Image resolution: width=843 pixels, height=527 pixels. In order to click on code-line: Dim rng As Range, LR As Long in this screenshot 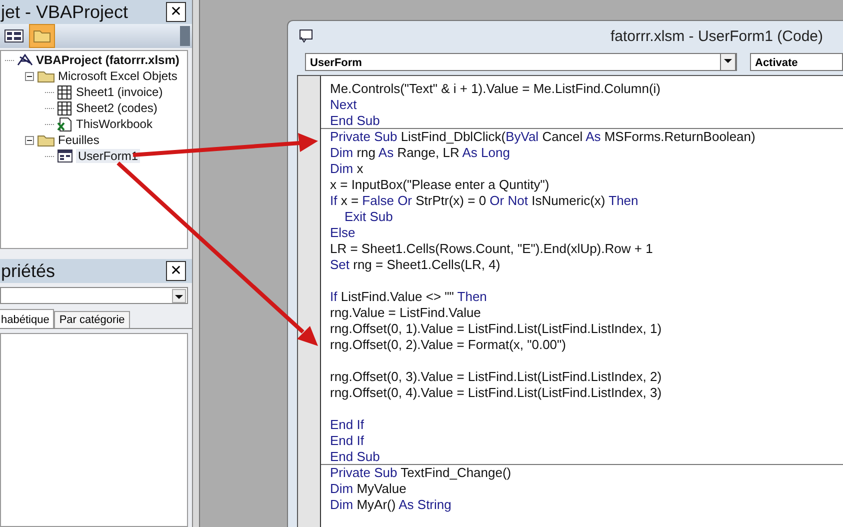, I will do `click(420, 153)`.